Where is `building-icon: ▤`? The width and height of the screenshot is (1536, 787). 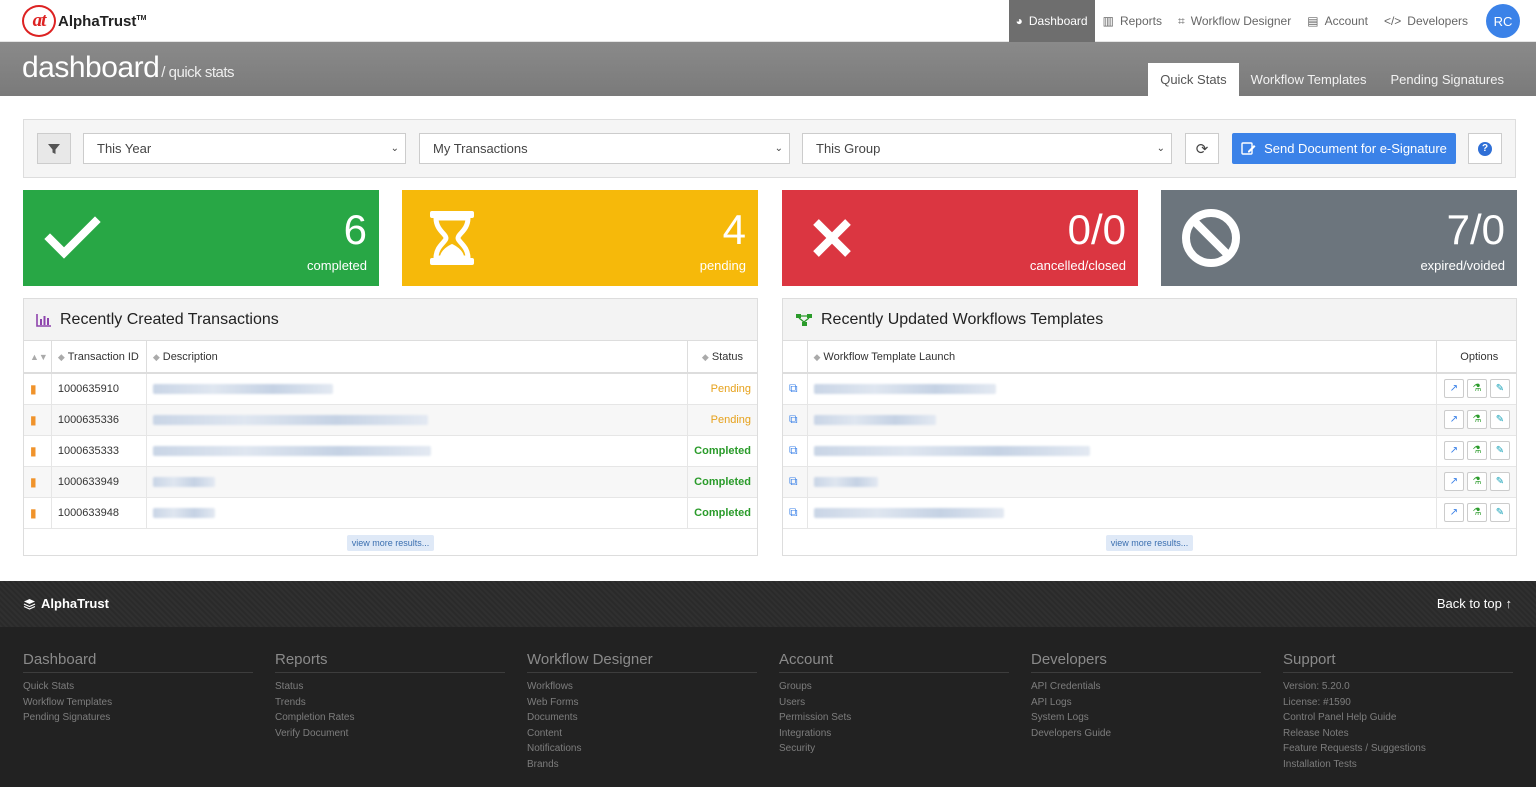
building-icon: ▤ is located at coordinates (1313, 21).